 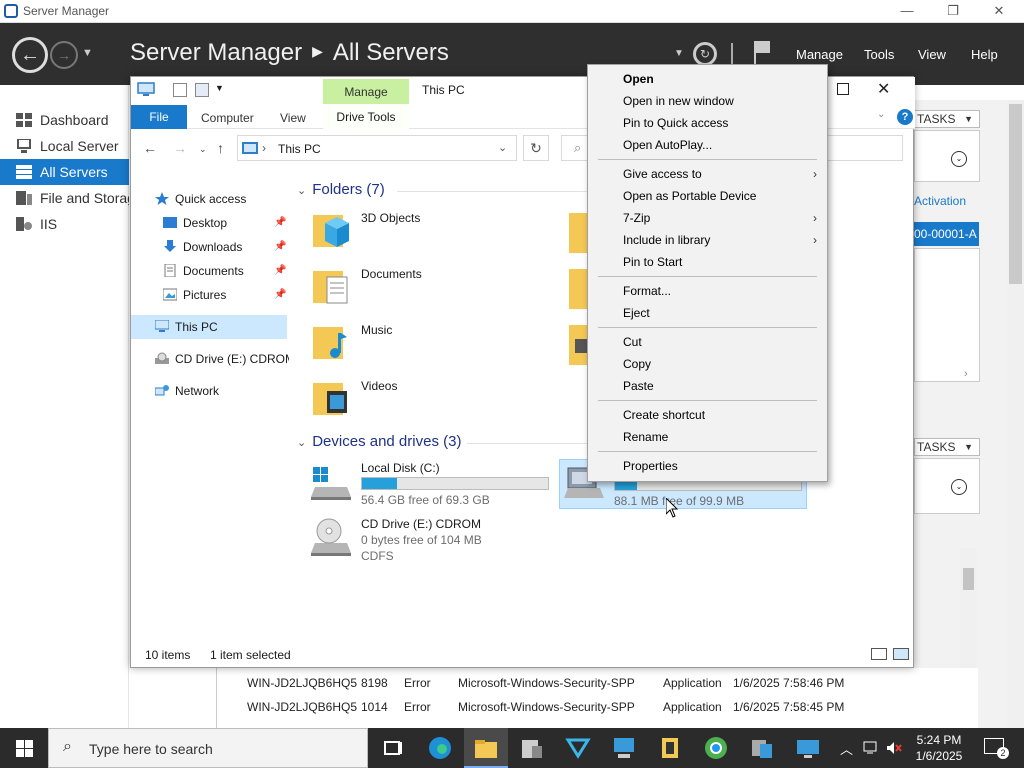 What do you see at coordinates (1015, 194) in the screenshot?
I see `main-scroll-thumb` at bounding box center [1015, 194].